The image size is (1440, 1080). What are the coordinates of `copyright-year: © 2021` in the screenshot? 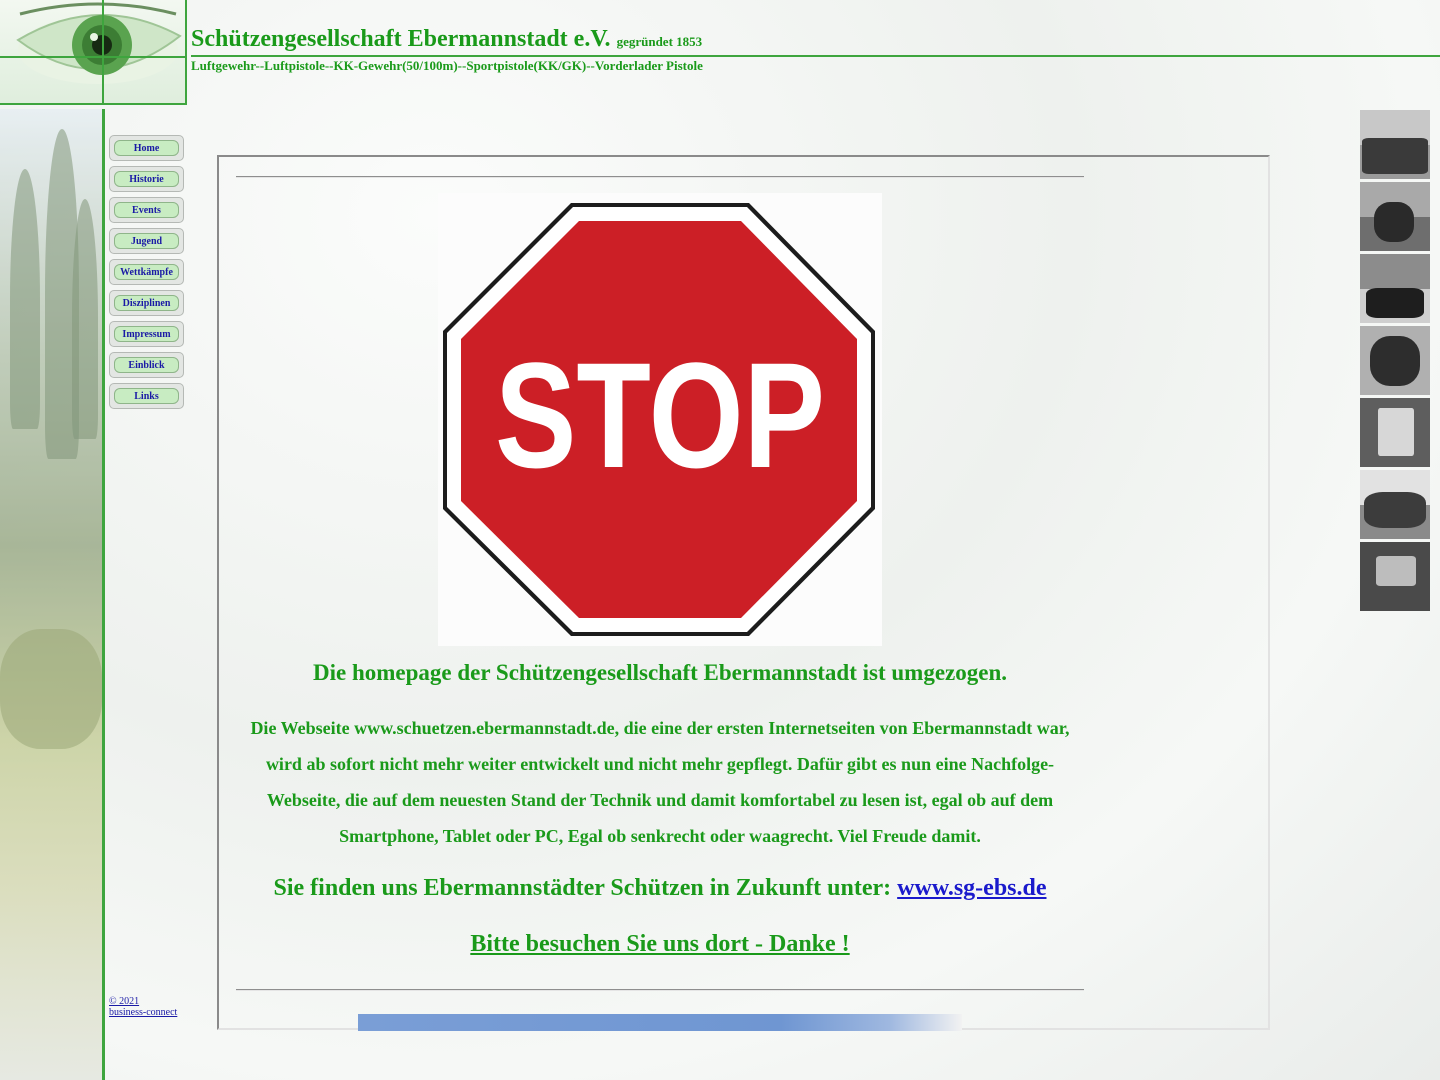 It's located at (143, 1001).